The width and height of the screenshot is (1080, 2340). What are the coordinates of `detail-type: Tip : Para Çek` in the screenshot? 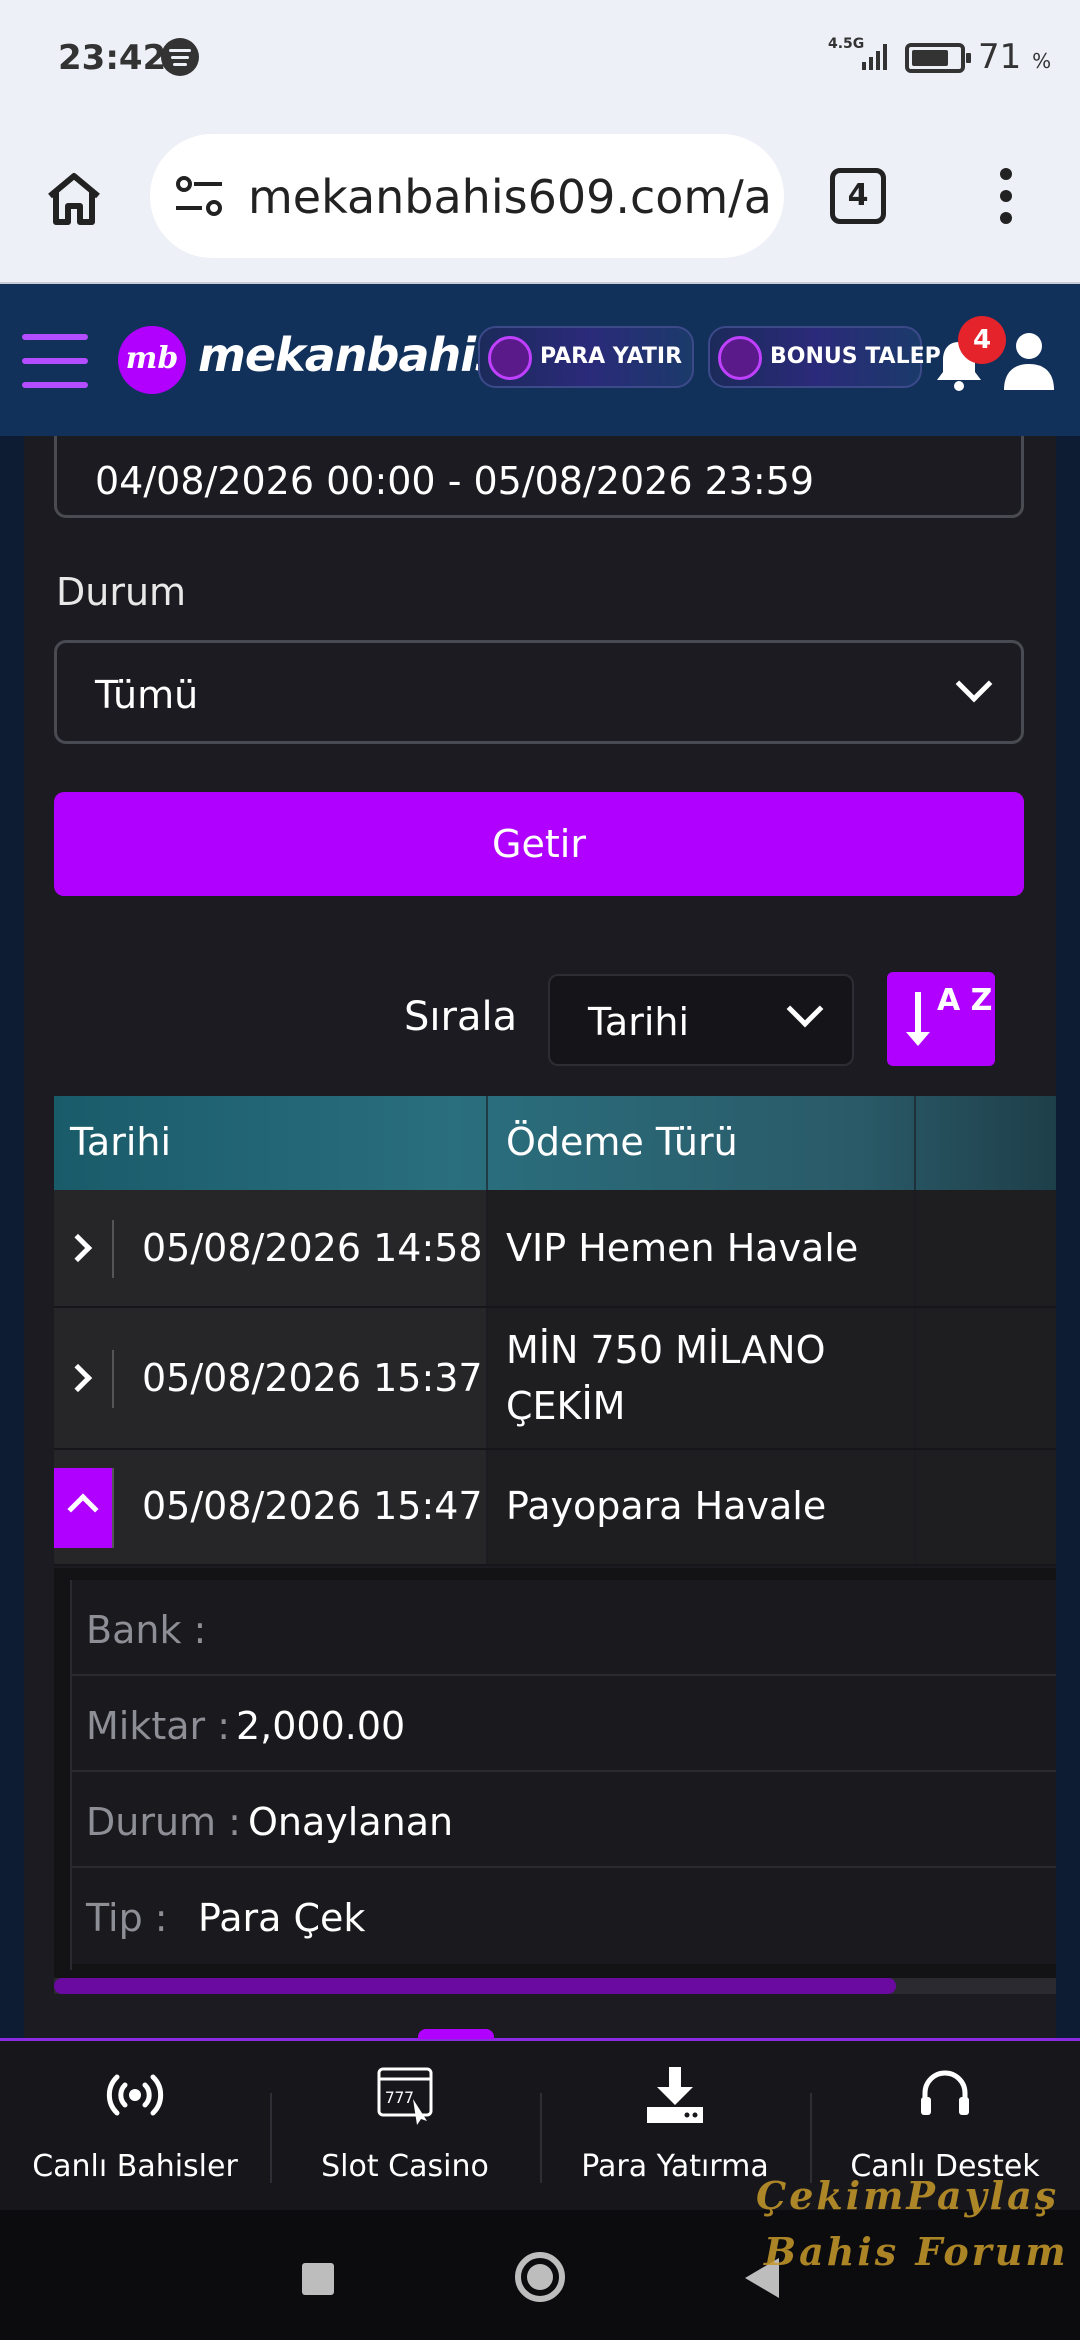 It's located at (564, 1916).